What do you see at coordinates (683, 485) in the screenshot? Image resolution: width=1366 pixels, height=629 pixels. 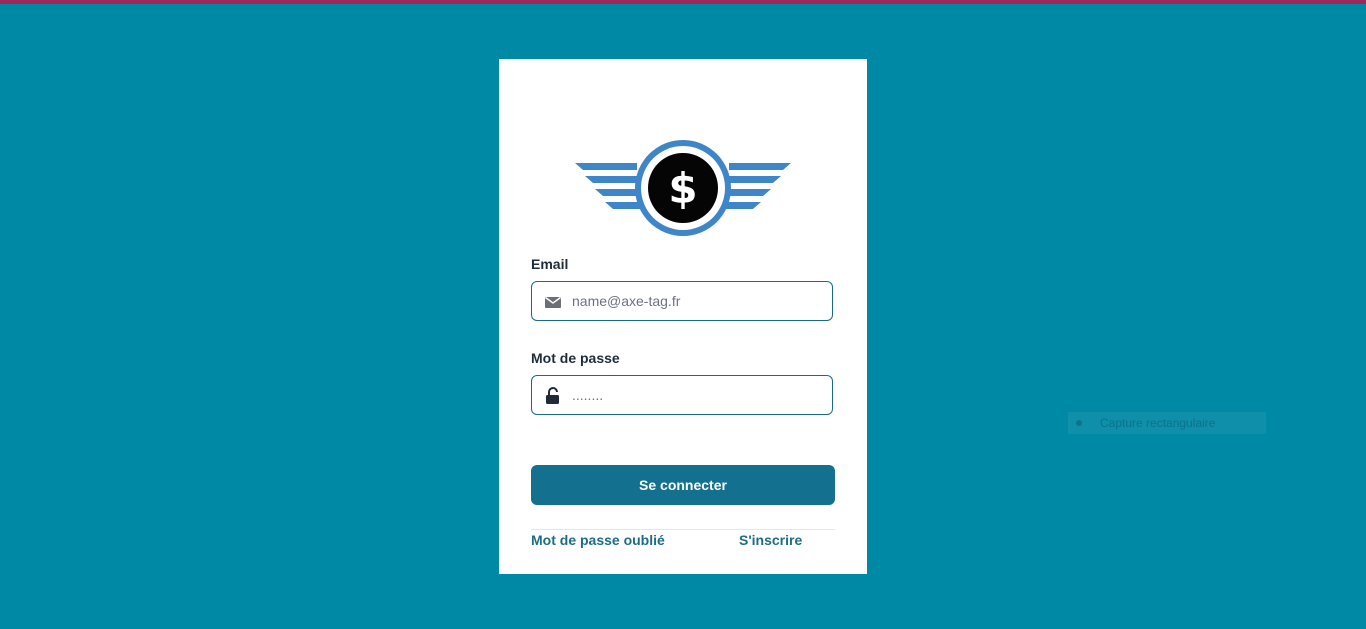 I see `login-button: Se connecter` at bounding box center [683, 485].